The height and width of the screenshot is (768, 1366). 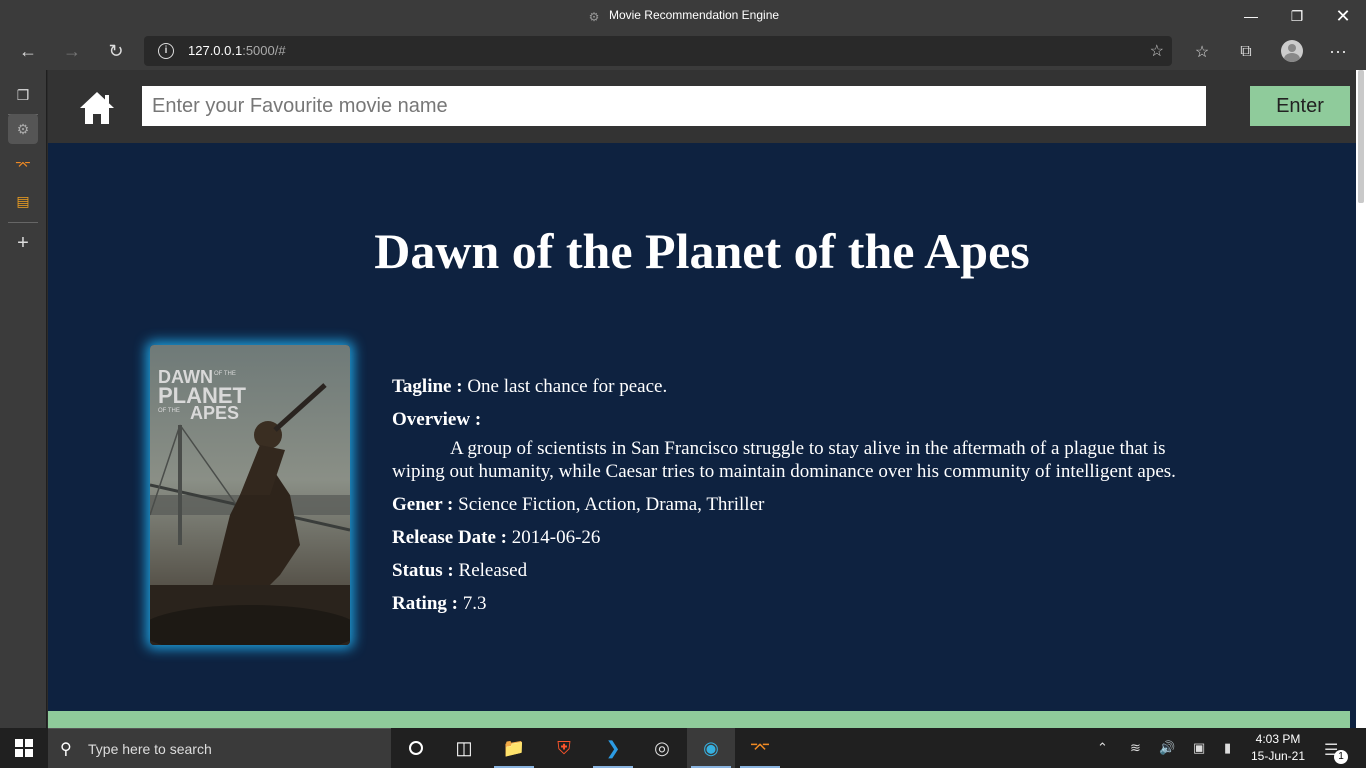 I want to click on window-title: ⚙ Movie Recommendation Engine, so click(x=683, y=16).